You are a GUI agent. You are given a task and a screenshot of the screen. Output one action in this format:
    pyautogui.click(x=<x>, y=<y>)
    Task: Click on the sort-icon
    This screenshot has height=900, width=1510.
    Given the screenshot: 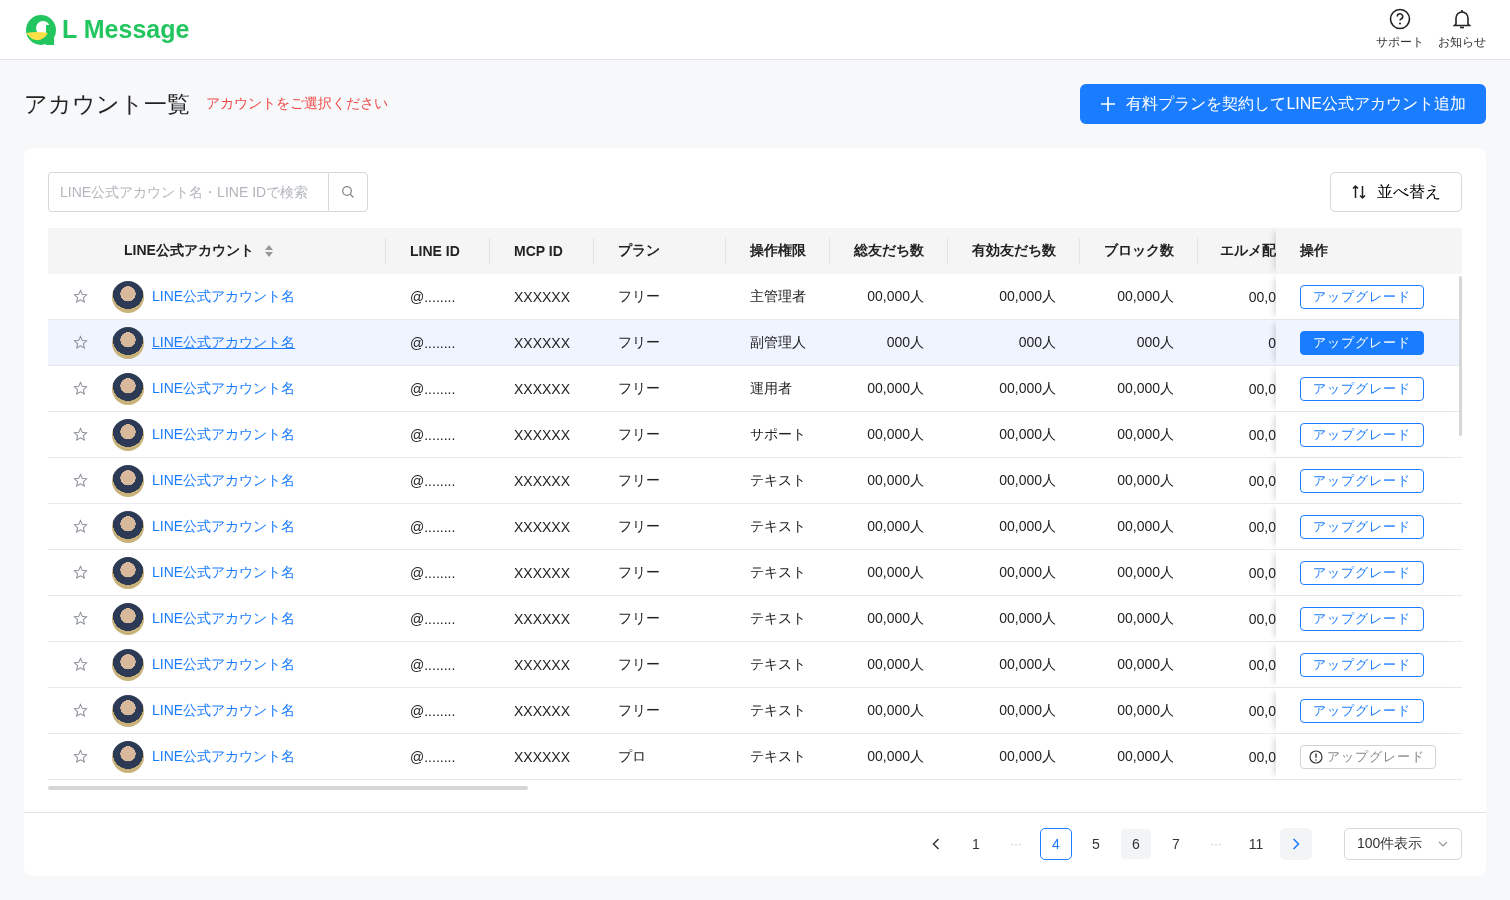 What is the action you would take?
    pyautogui.click(x=1359, y=192)
    